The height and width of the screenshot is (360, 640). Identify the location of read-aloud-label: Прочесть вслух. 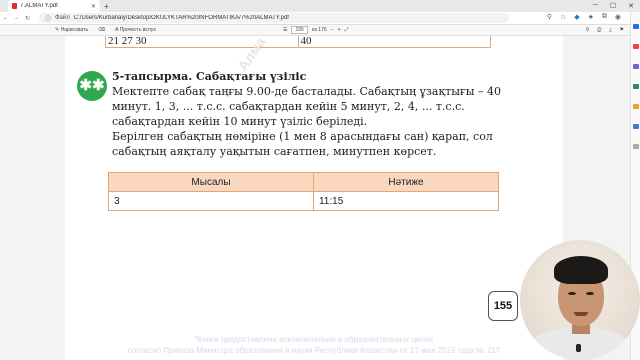
(137, 30).